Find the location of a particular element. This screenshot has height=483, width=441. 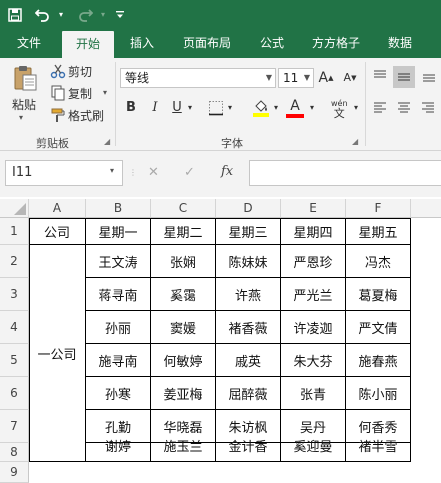

data-cell: 金计香 is located at coordinates (248, 446).